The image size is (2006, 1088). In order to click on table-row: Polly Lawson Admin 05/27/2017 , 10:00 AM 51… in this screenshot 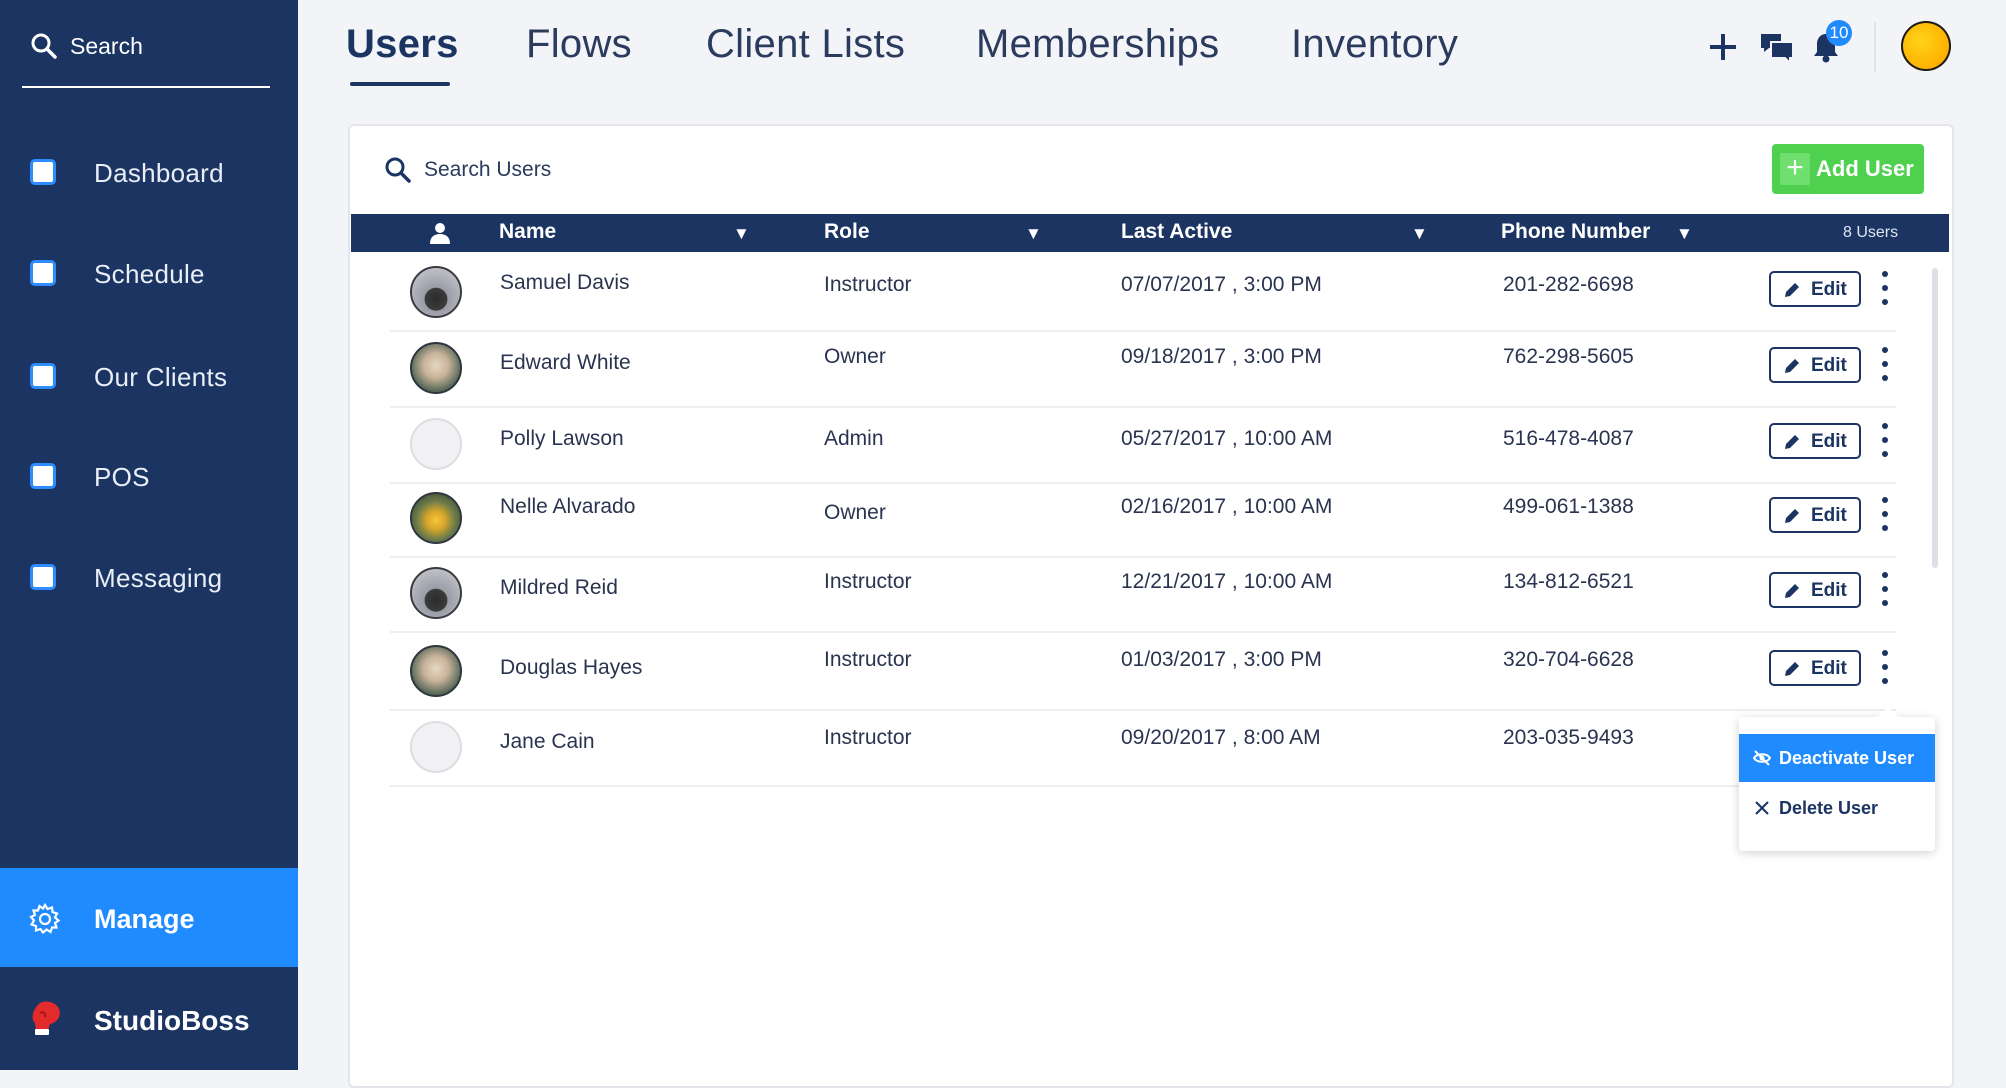, I will do `click(1143, 445)`.